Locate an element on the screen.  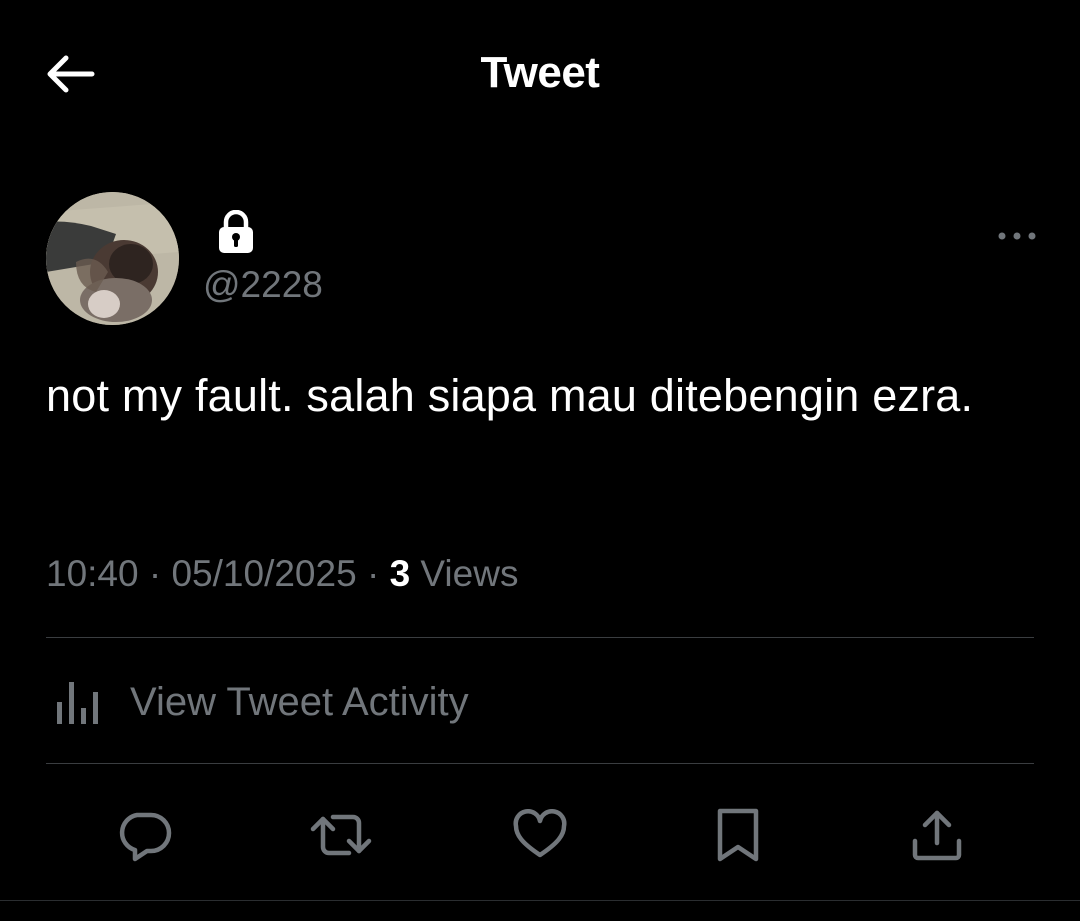
reply-icon is located at coordinates (145, 837).